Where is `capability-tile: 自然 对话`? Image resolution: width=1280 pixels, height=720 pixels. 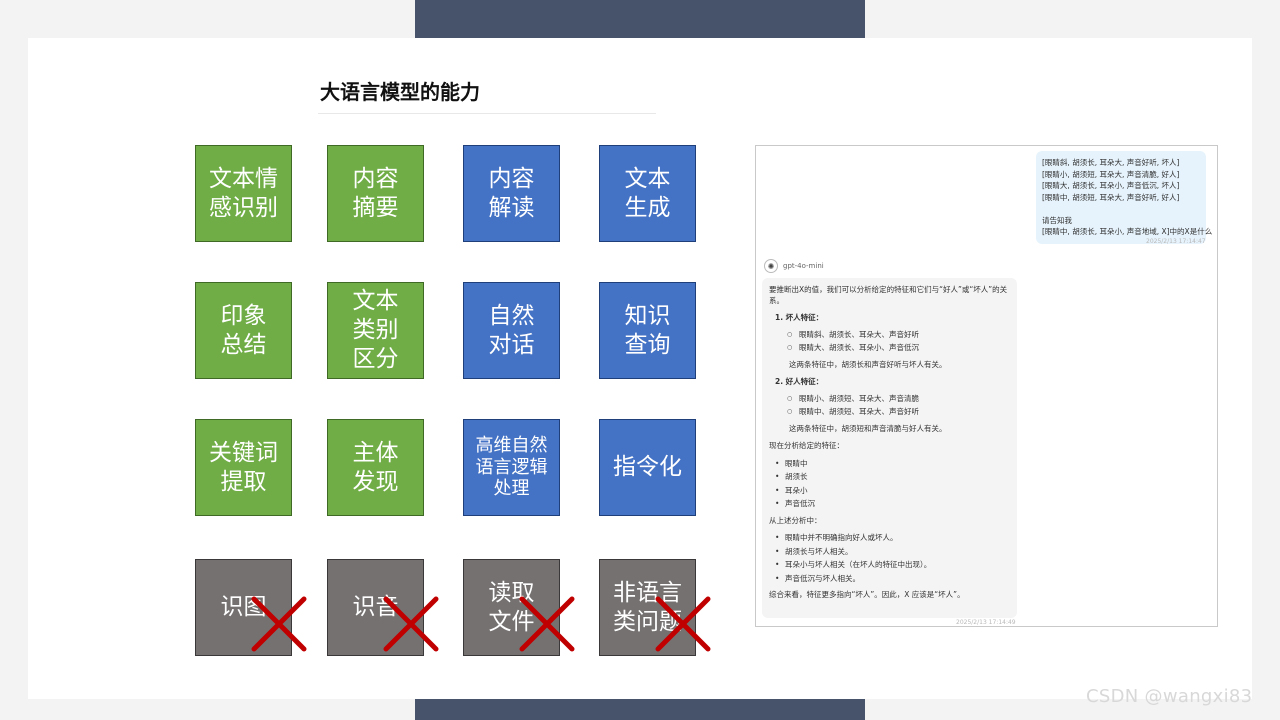
capability-tile: 自然 对话 is located at coordinates (511, 330).